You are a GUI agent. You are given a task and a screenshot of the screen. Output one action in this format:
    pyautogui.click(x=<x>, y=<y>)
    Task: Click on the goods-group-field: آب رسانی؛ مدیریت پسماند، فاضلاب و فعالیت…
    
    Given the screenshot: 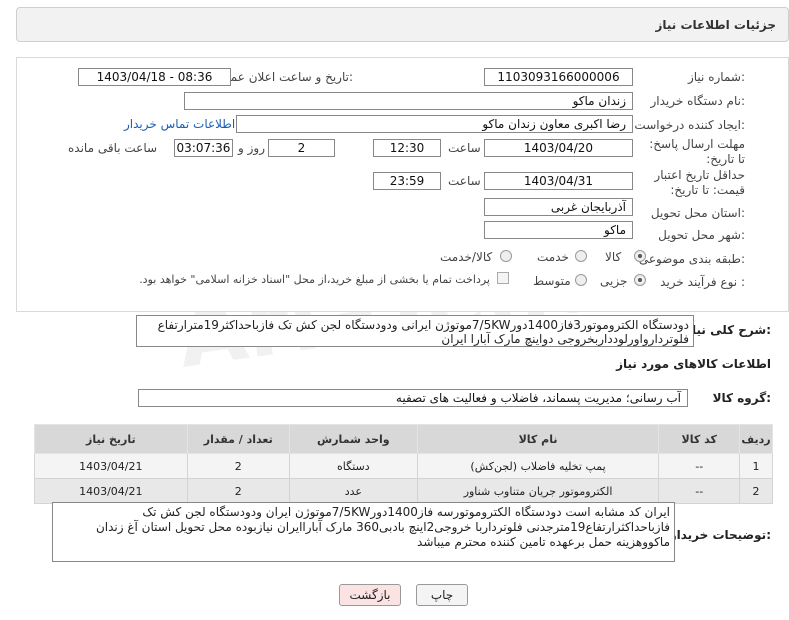 What is the action you would take?
    pyautogui.click(x=413, y=398)
    